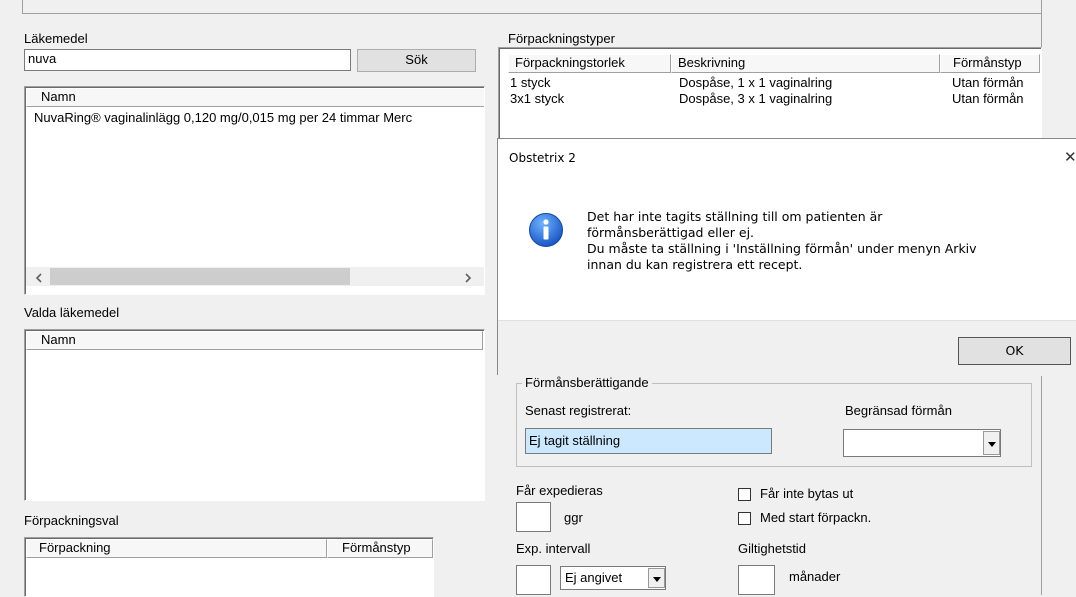  Describe the element at coordinates (787, 348) in the screenshot. I see `dialog-footer: OK` at that location.